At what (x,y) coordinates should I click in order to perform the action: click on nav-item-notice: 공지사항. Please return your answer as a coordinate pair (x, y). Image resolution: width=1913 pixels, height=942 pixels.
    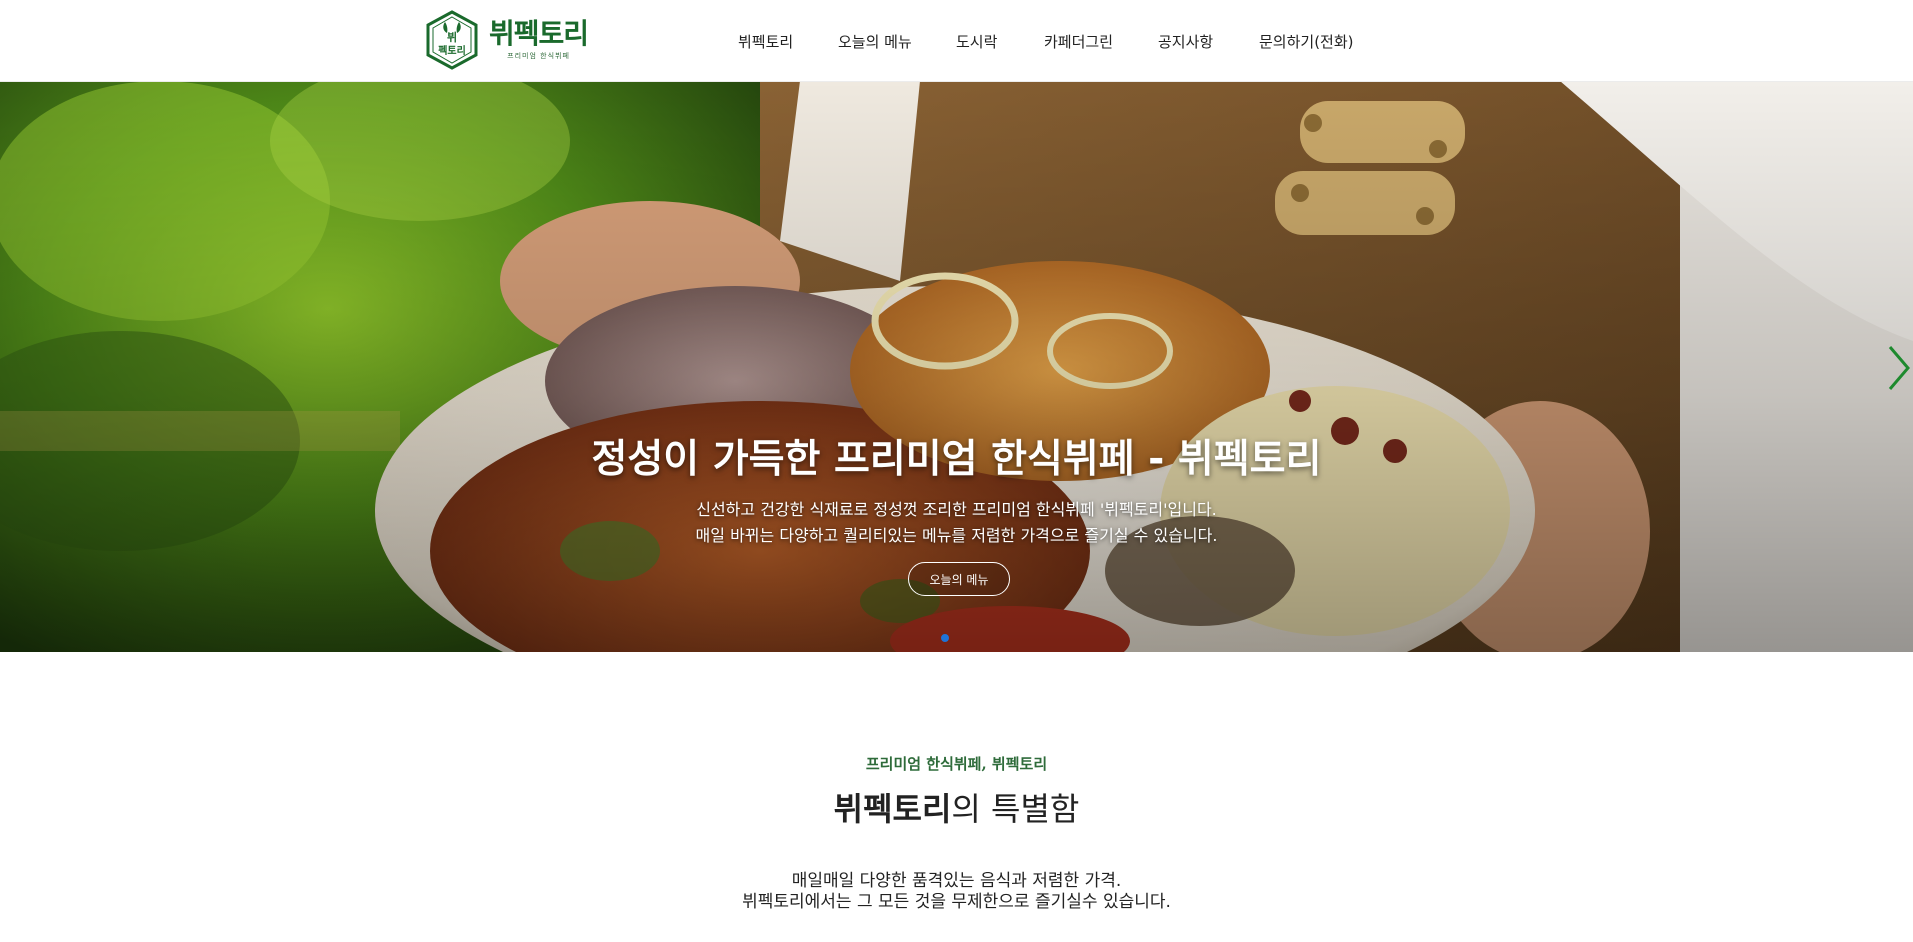
    Looking at the image, I should click on (1185, 41).